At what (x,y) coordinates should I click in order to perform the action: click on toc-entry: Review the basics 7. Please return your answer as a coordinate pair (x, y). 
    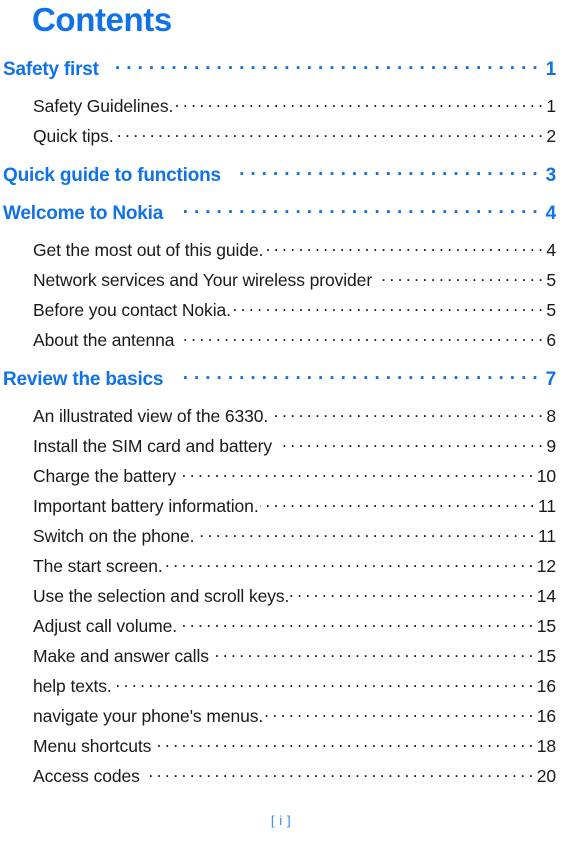
    Looking at the image, I should click on (281, 385).